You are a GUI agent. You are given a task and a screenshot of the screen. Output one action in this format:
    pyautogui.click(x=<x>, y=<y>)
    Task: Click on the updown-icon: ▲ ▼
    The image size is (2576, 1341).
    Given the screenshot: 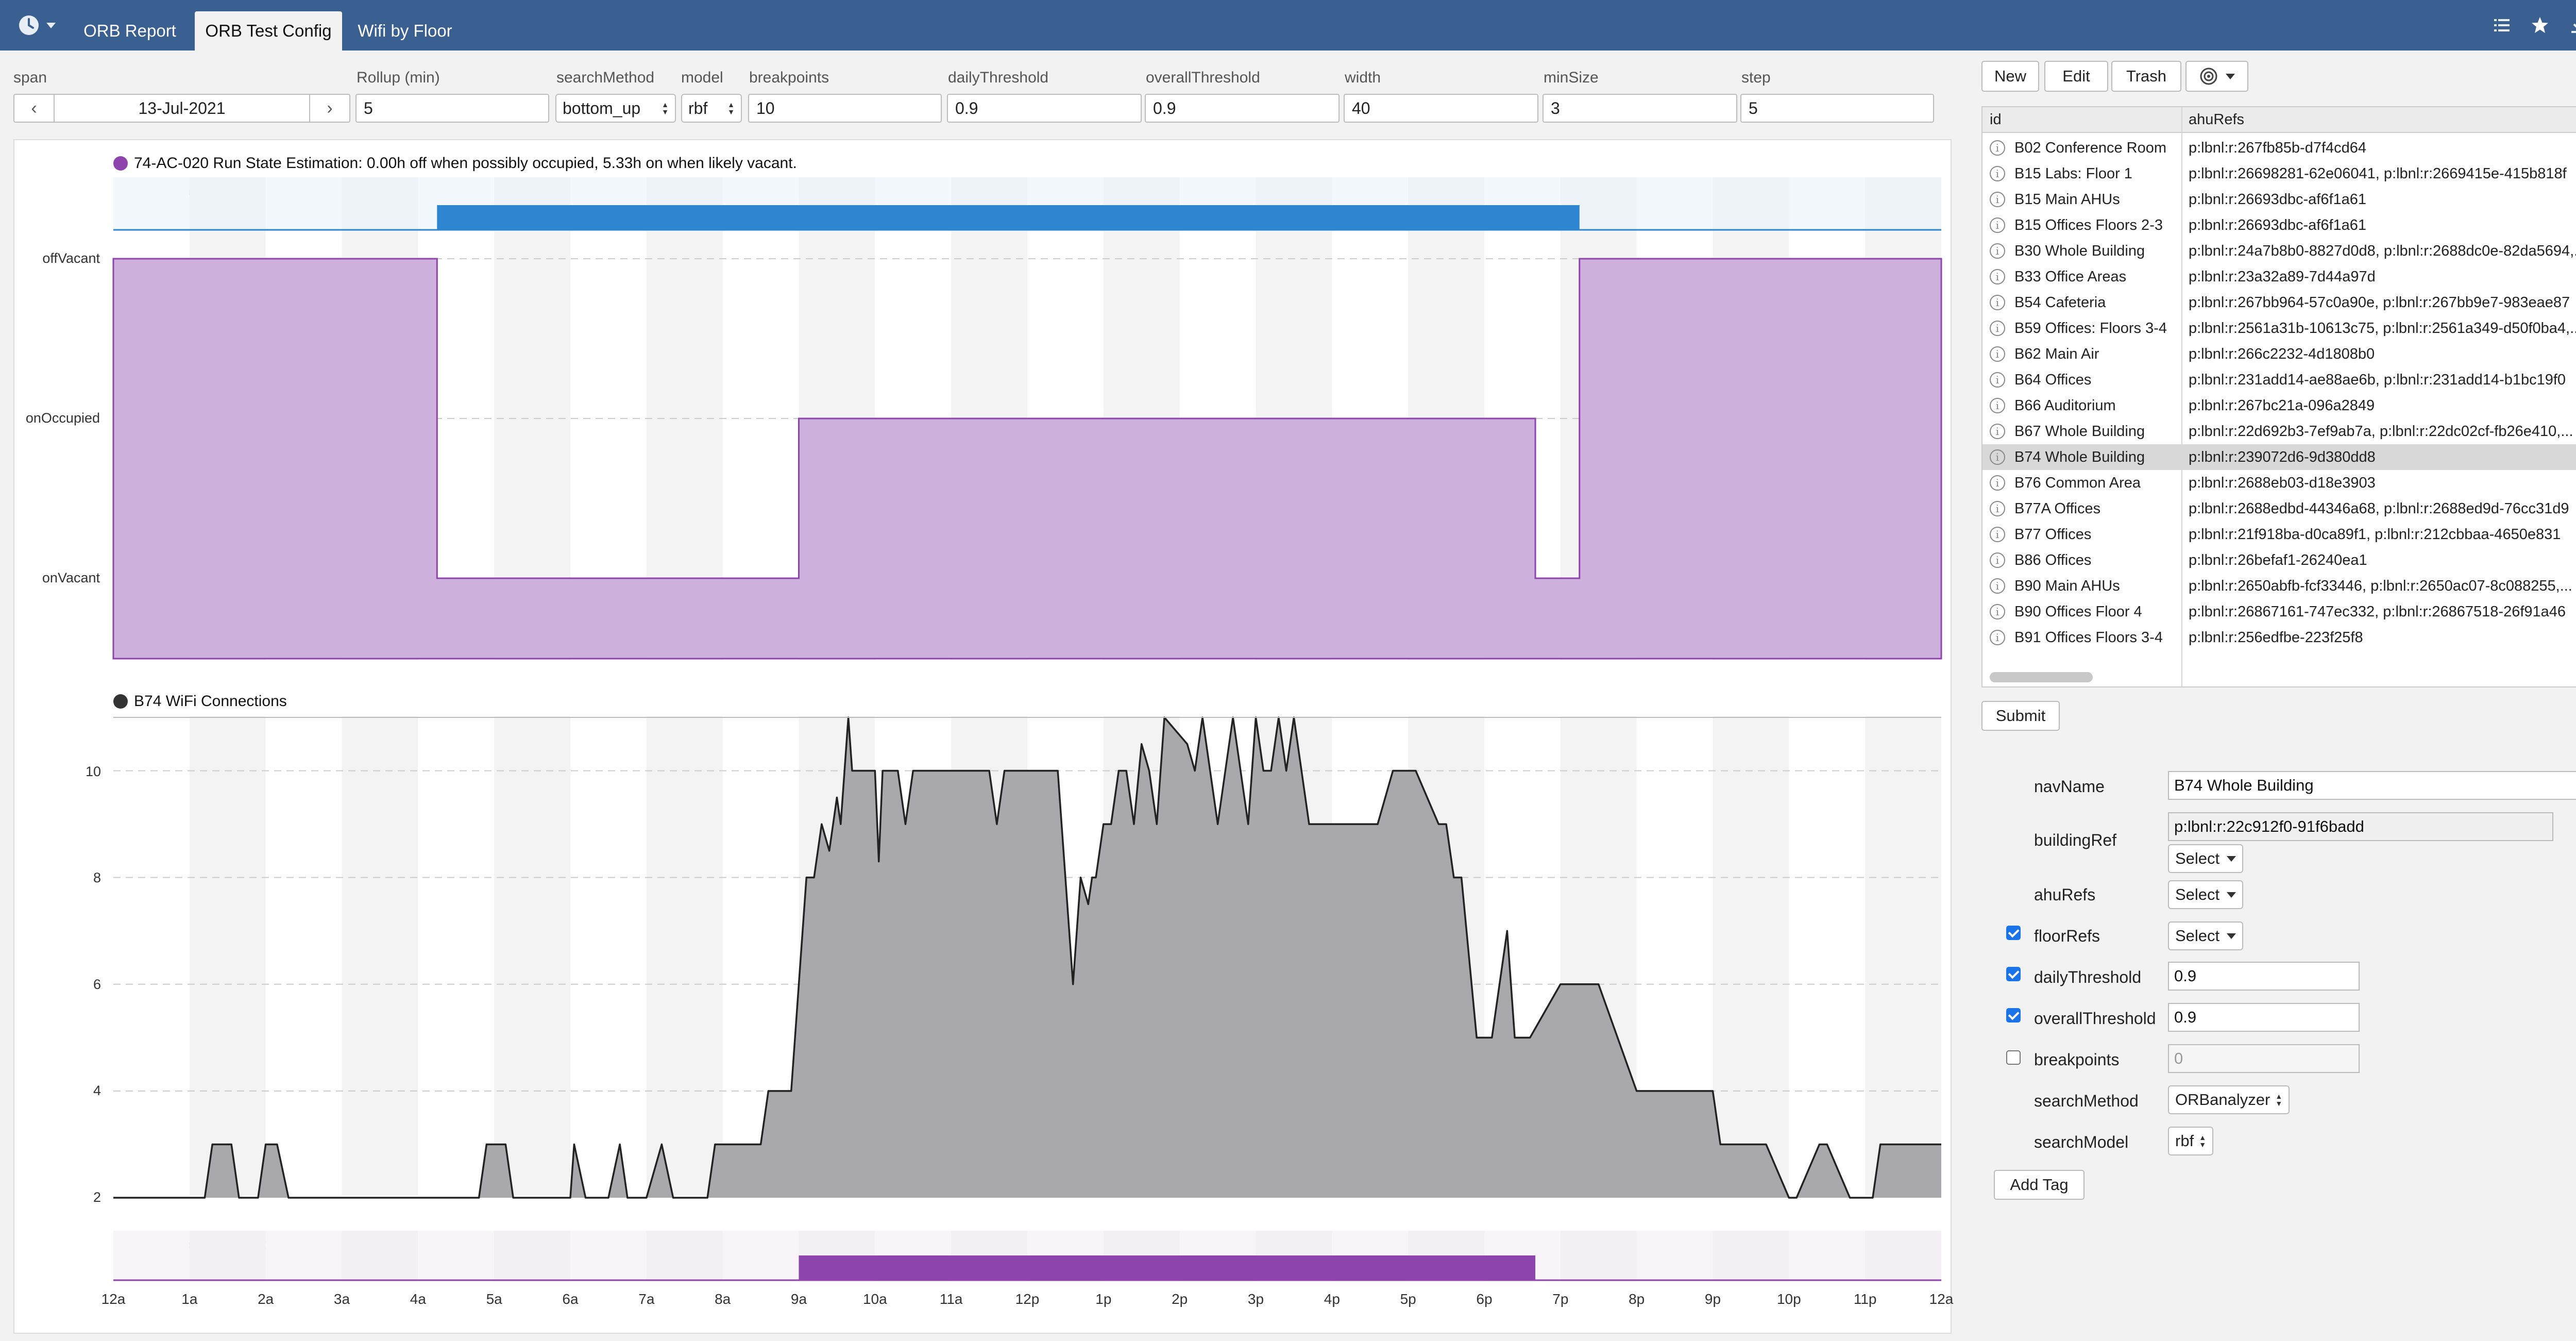 What is the action you would take?
    pyautogui.click(x=731, y=108)
    